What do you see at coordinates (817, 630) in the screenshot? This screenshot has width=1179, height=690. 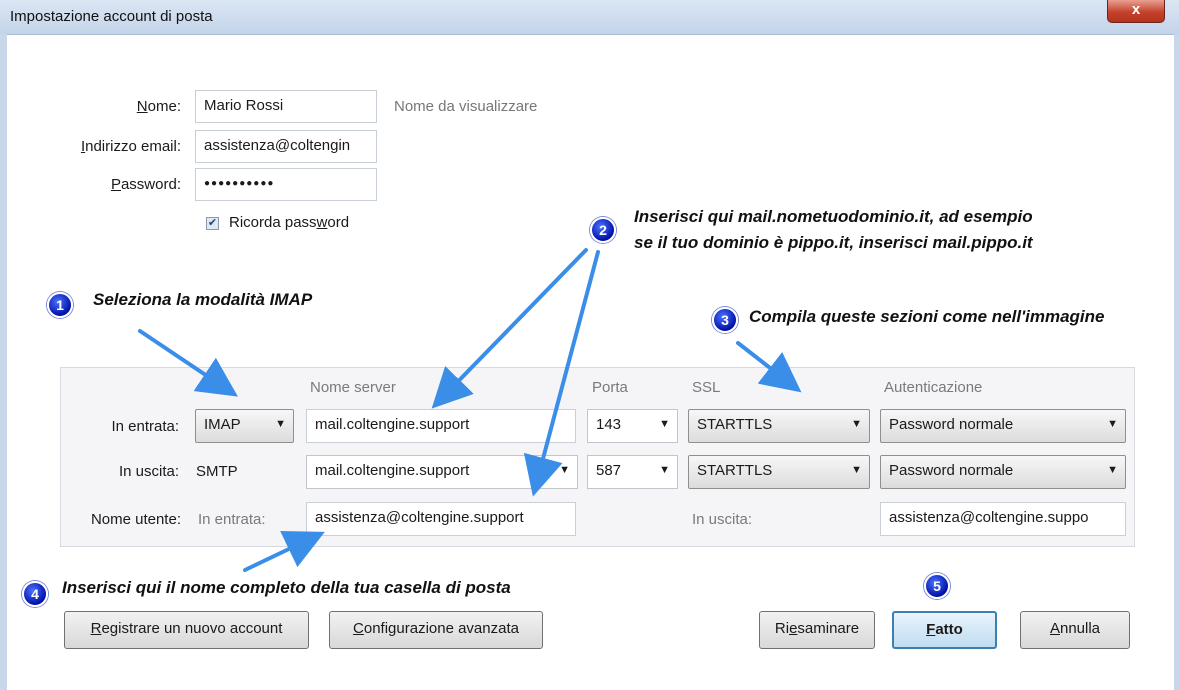 I see `retest-button: Riesaminare` at bounding box center [817, 630].